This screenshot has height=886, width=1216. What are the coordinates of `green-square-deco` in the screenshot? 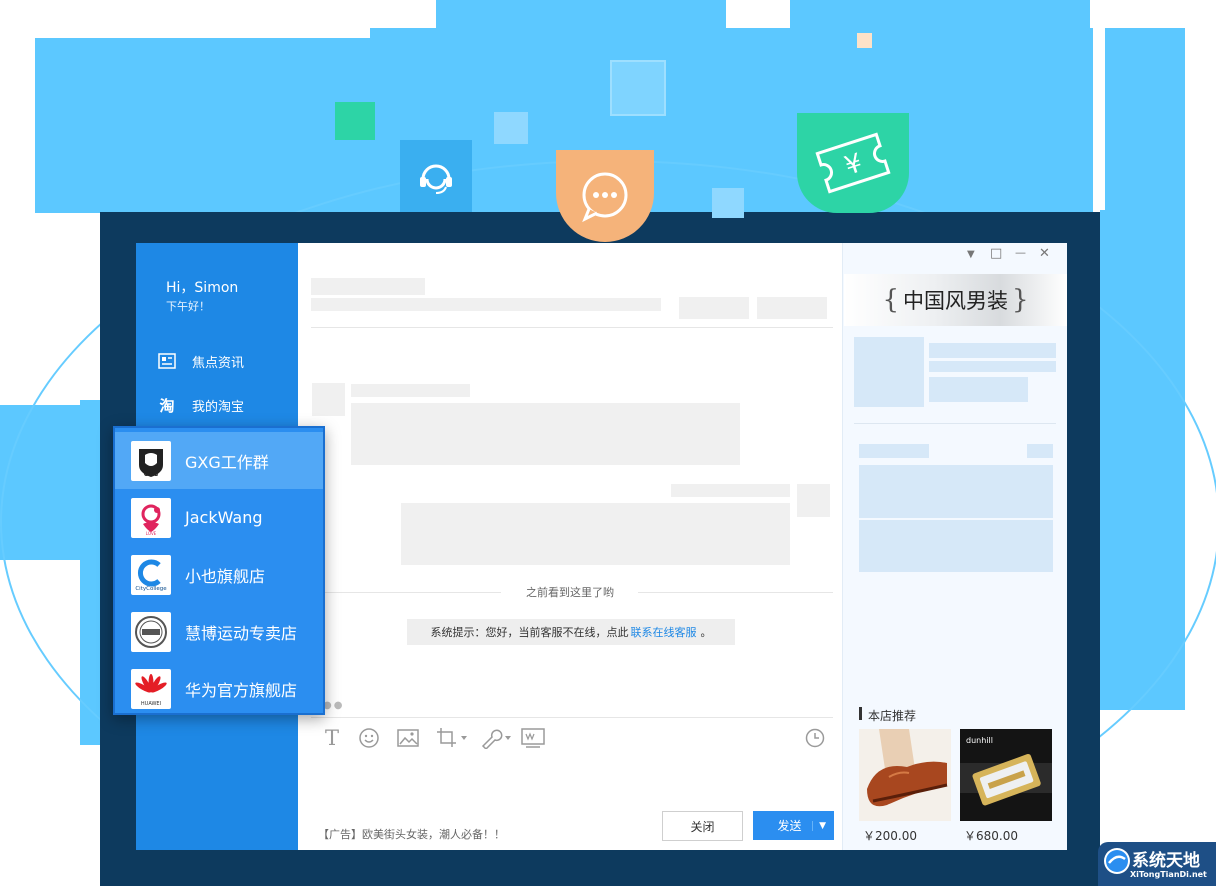 It's located at (355, 121).